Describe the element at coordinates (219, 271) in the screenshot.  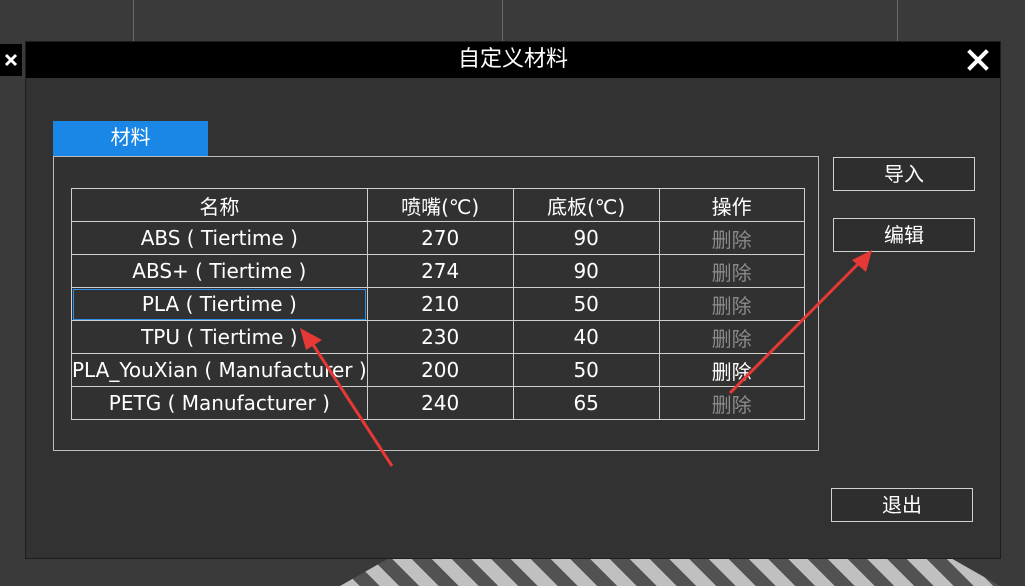
I see `material-name: ABS+ ( Tiertime )` at that location.